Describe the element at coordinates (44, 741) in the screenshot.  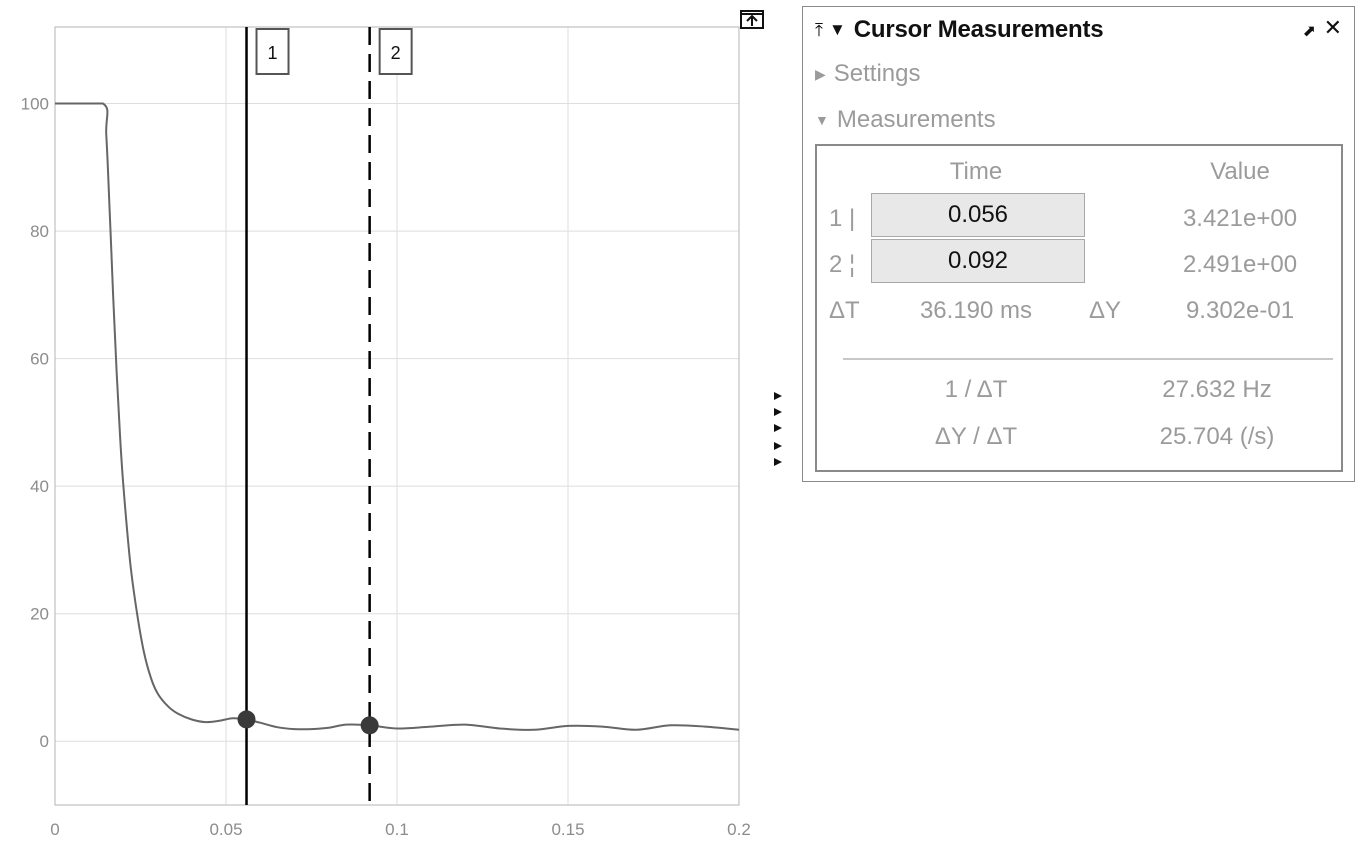
I see `y-tick-label: 0` at that location.